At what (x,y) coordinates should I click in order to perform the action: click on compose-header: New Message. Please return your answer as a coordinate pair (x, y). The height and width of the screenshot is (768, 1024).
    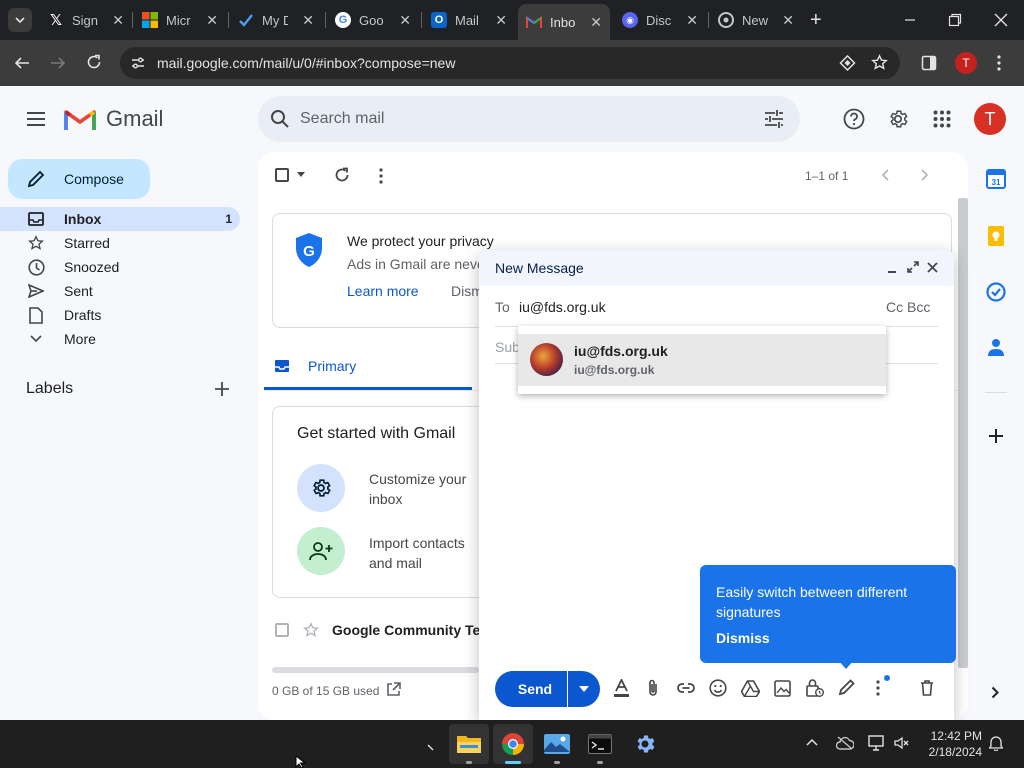
    Looking at the image, I should click on (716, 268).